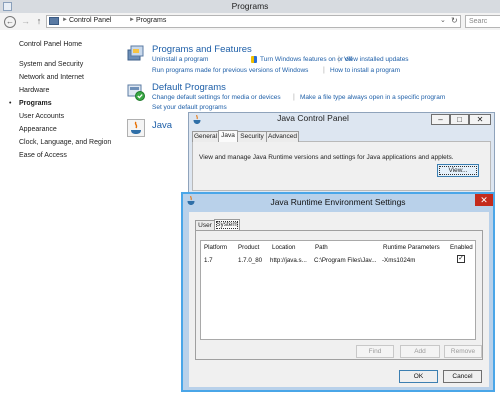 The width and height of the screenshot is (500, 395). Describe the element at coordinates (41, 116) in the screenshot. I see `nav-user-accounts: User Accounts` at that location.